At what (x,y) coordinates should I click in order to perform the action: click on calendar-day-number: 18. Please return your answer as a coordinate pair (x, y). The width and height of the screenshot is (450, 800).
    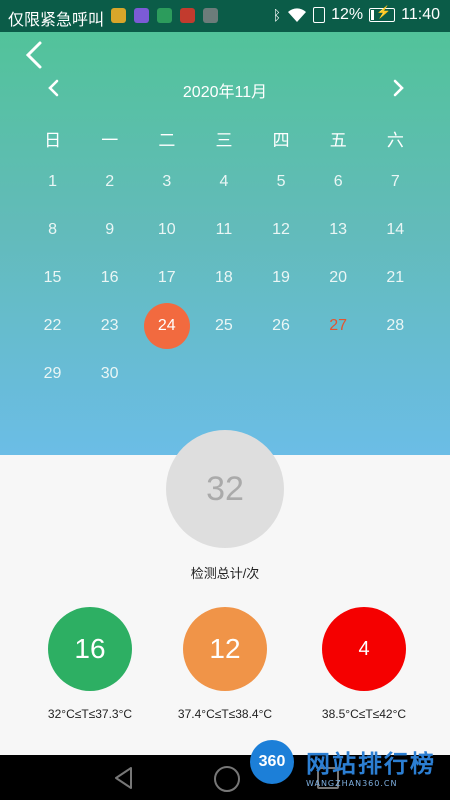
    Looking at the image, I should click on (224, 277).